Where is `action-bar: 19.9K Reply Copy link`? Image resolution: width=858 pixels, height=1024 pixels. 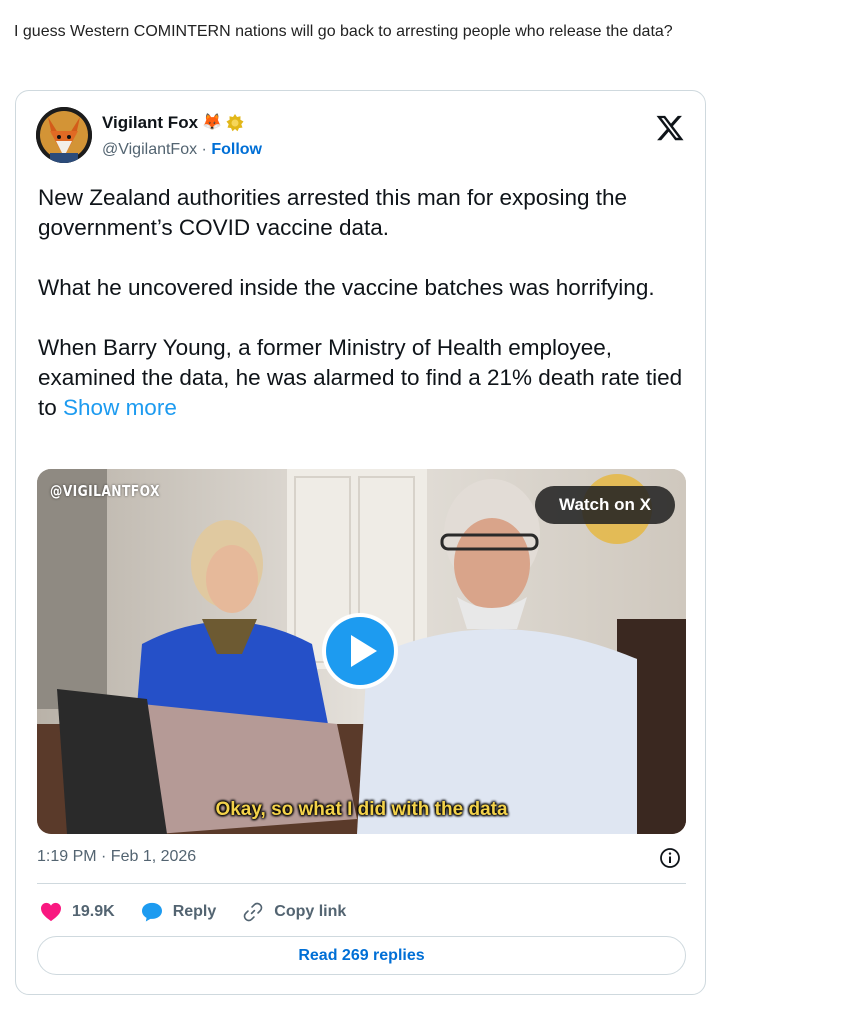
action-bar: 19.9K Reply Copy link is located at coordinates (206, 912).